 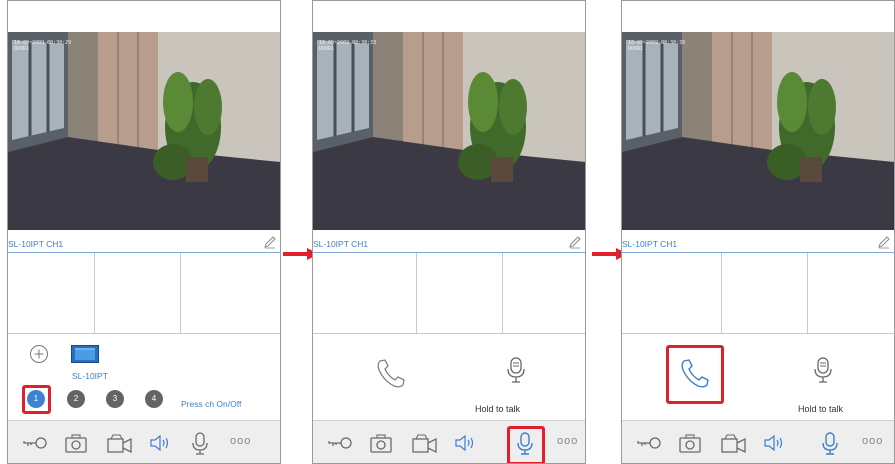 I want to click on camera-view: 10-05-2009 00:38:29 DOOR1, so click(x=144, y=131).